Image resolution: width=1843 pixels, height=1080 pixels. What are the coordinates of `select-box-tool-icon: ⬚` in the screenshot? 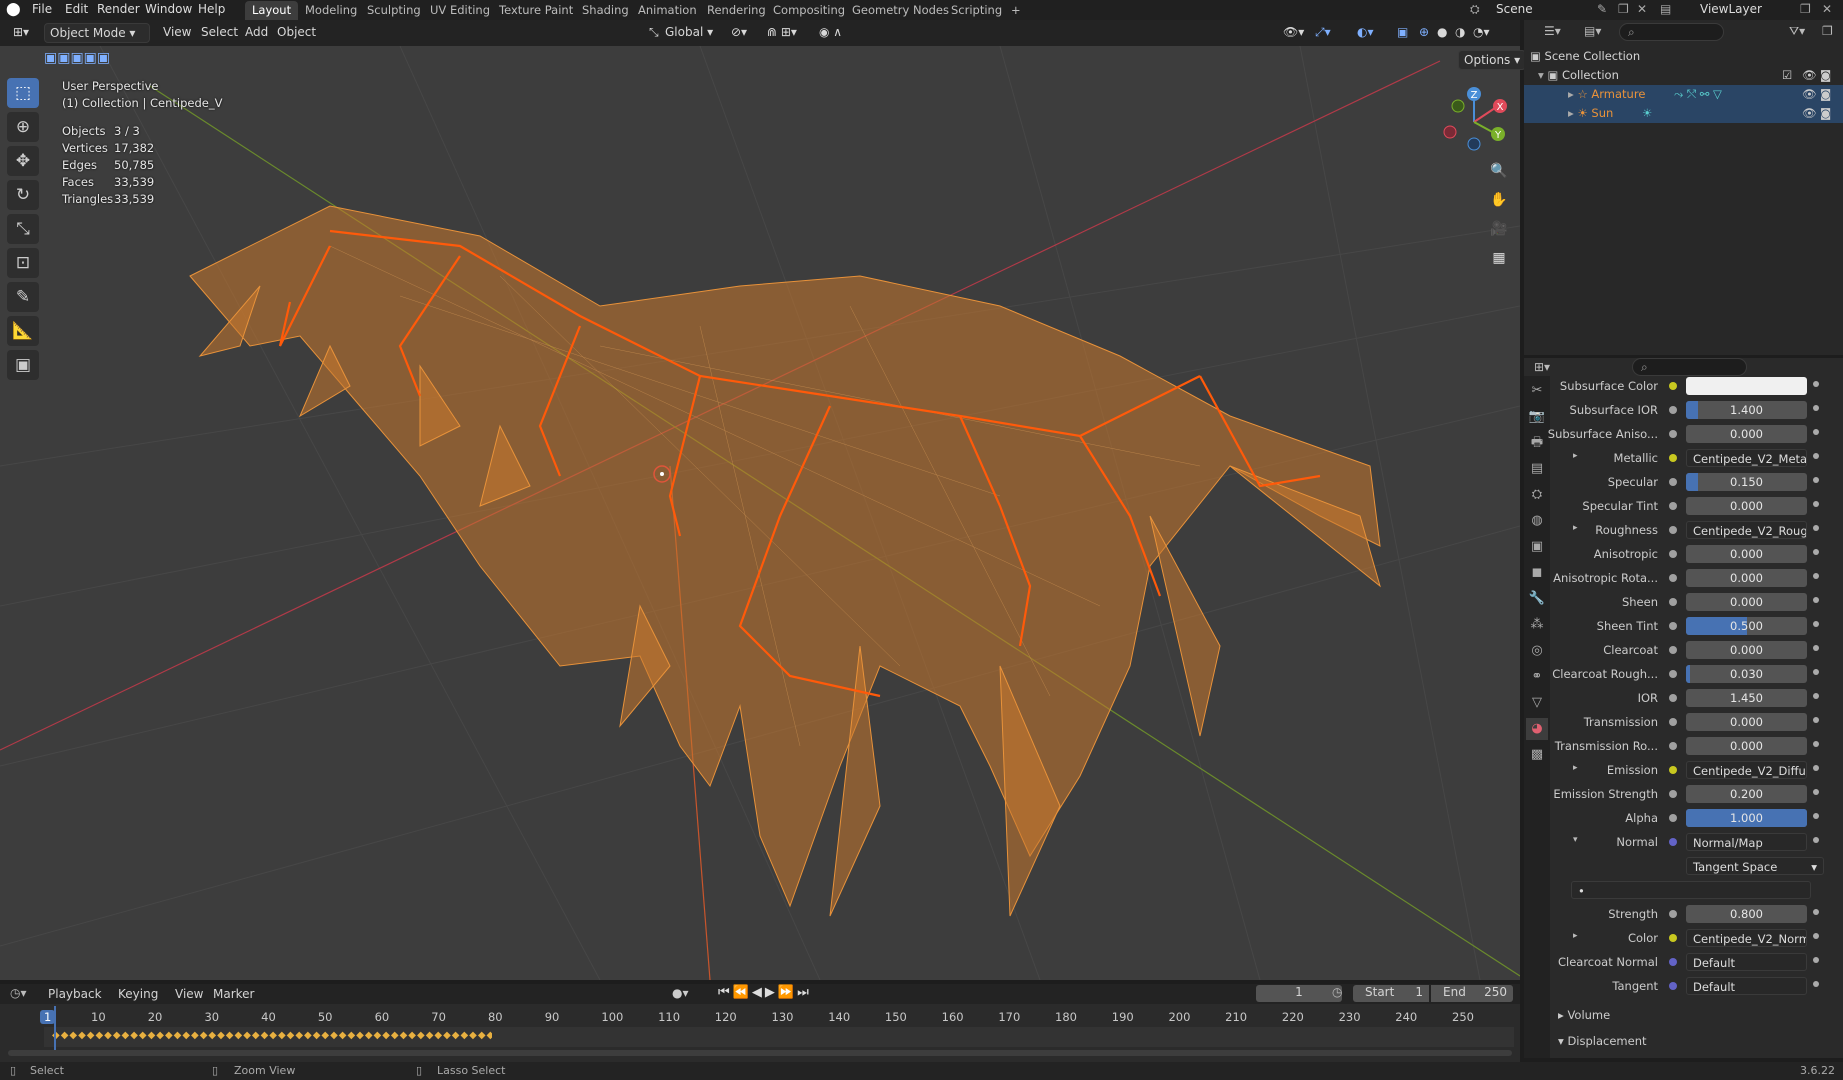 It's located at (23, 93).